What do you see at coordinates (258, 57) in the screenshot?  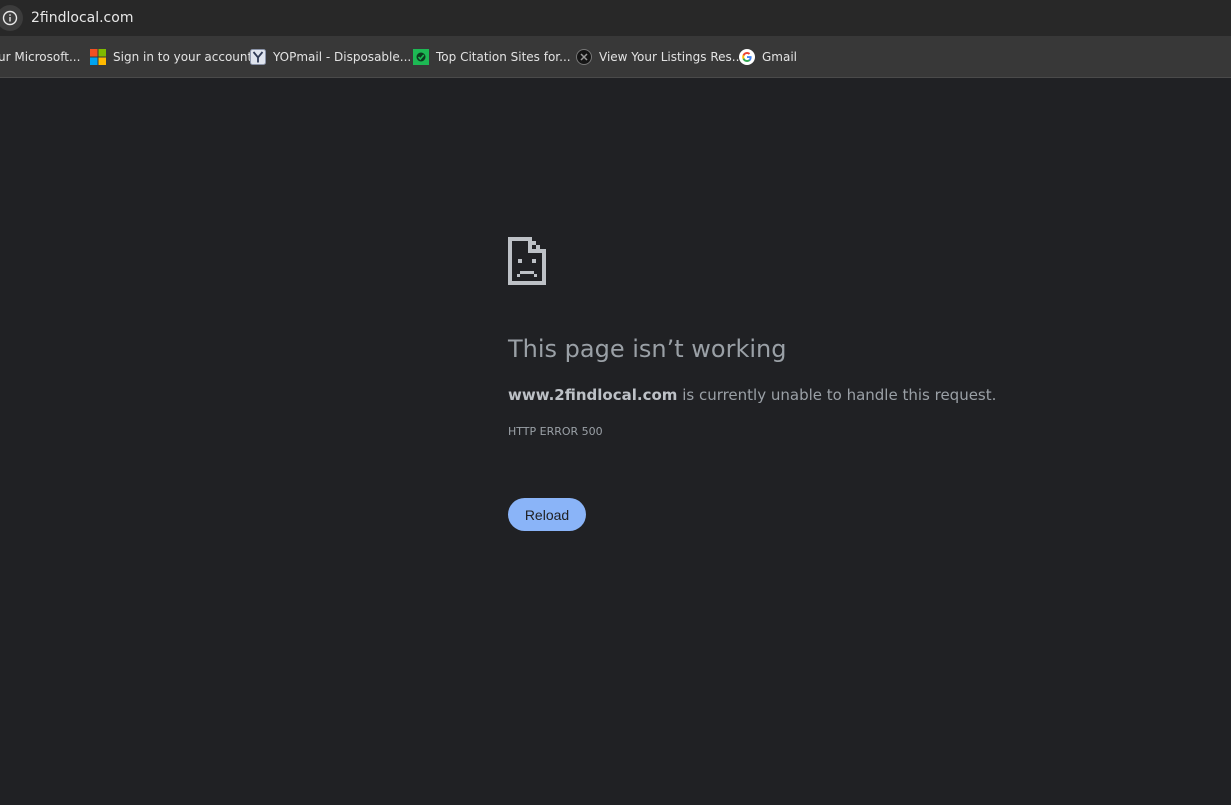 I see `yopmail-icon` at bounding box center [258, 57].